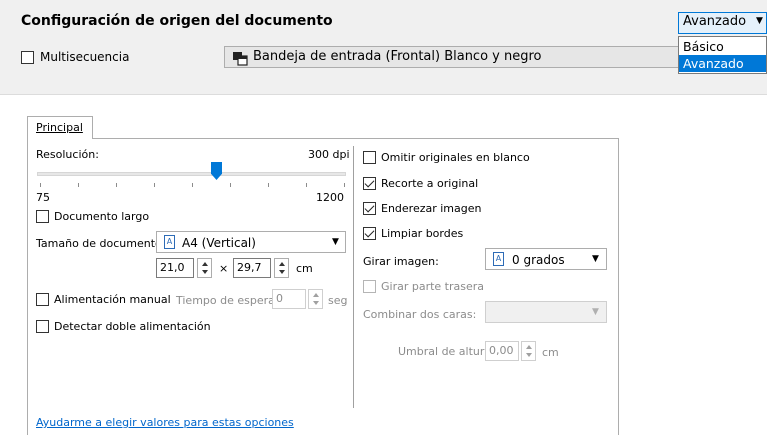 This screenshot has height=435, width=767. I want to click on mode-option-basic: Básico, so click(722, 46).